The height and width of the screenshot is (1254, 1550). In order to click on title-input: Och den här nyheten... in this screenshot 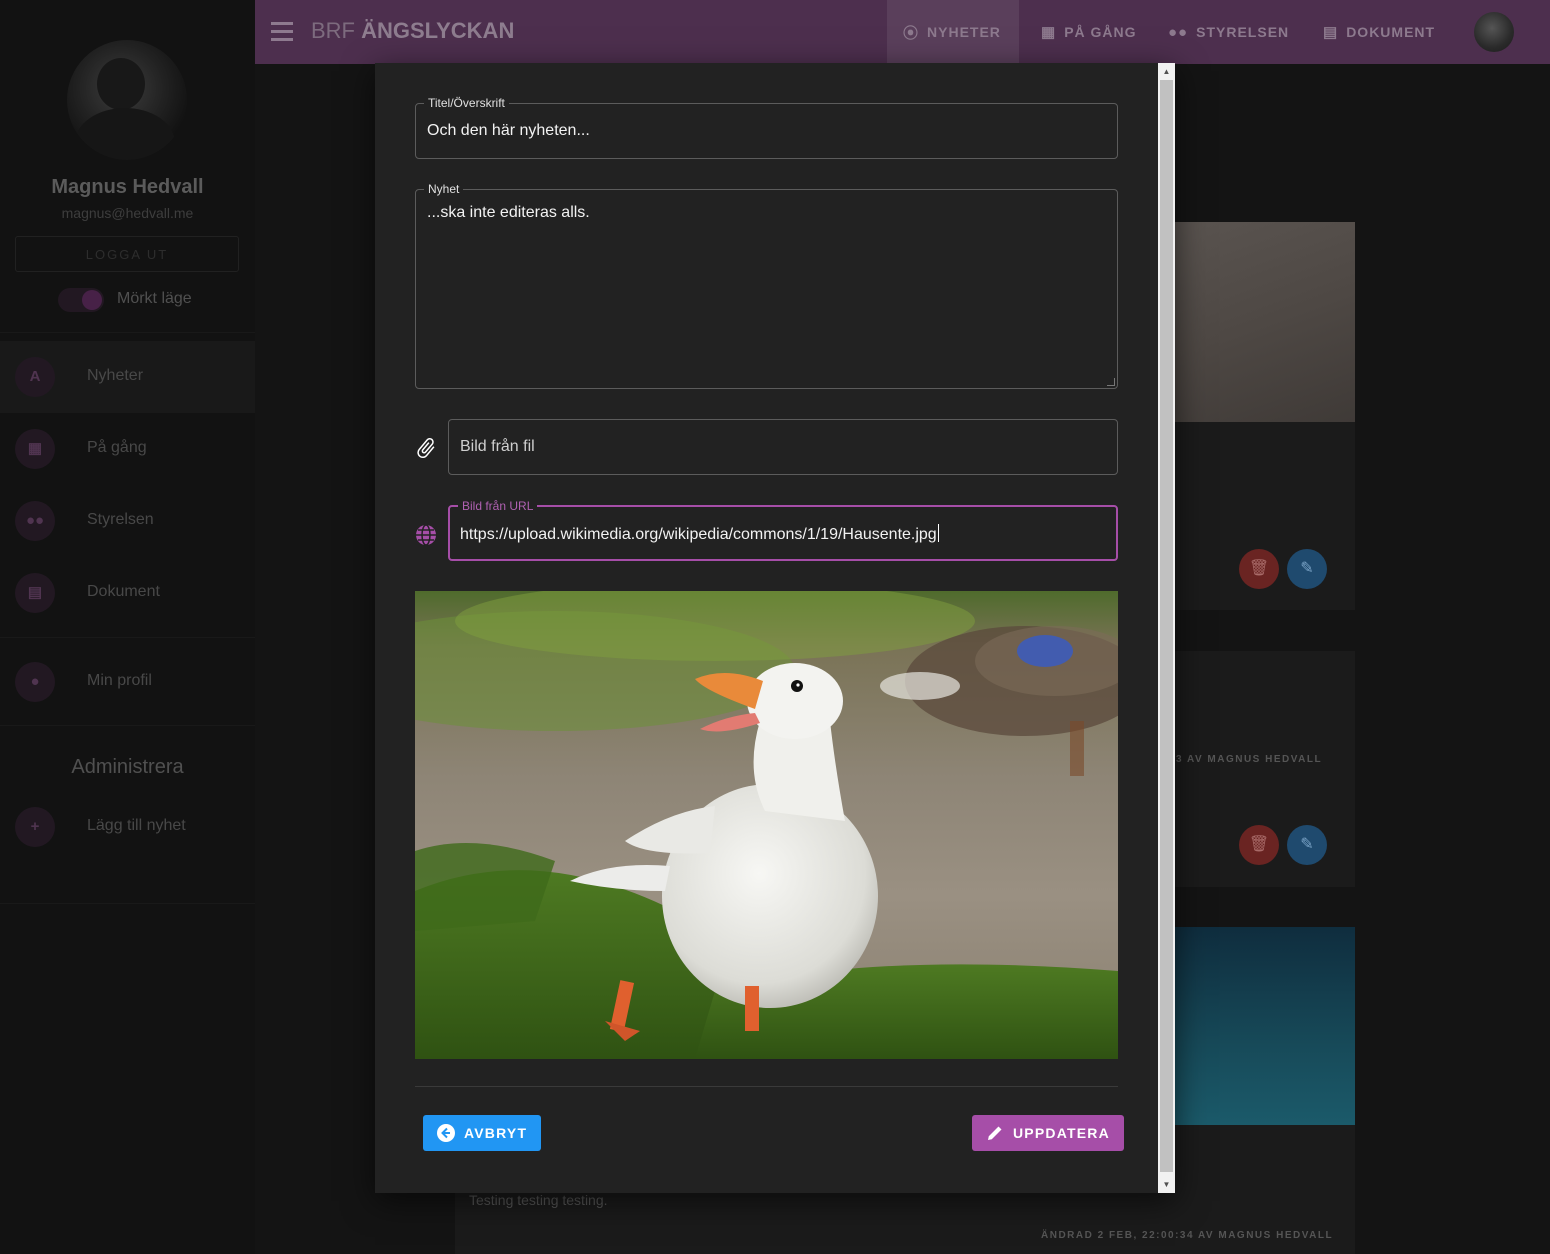, I will do `click(508, 131)`.